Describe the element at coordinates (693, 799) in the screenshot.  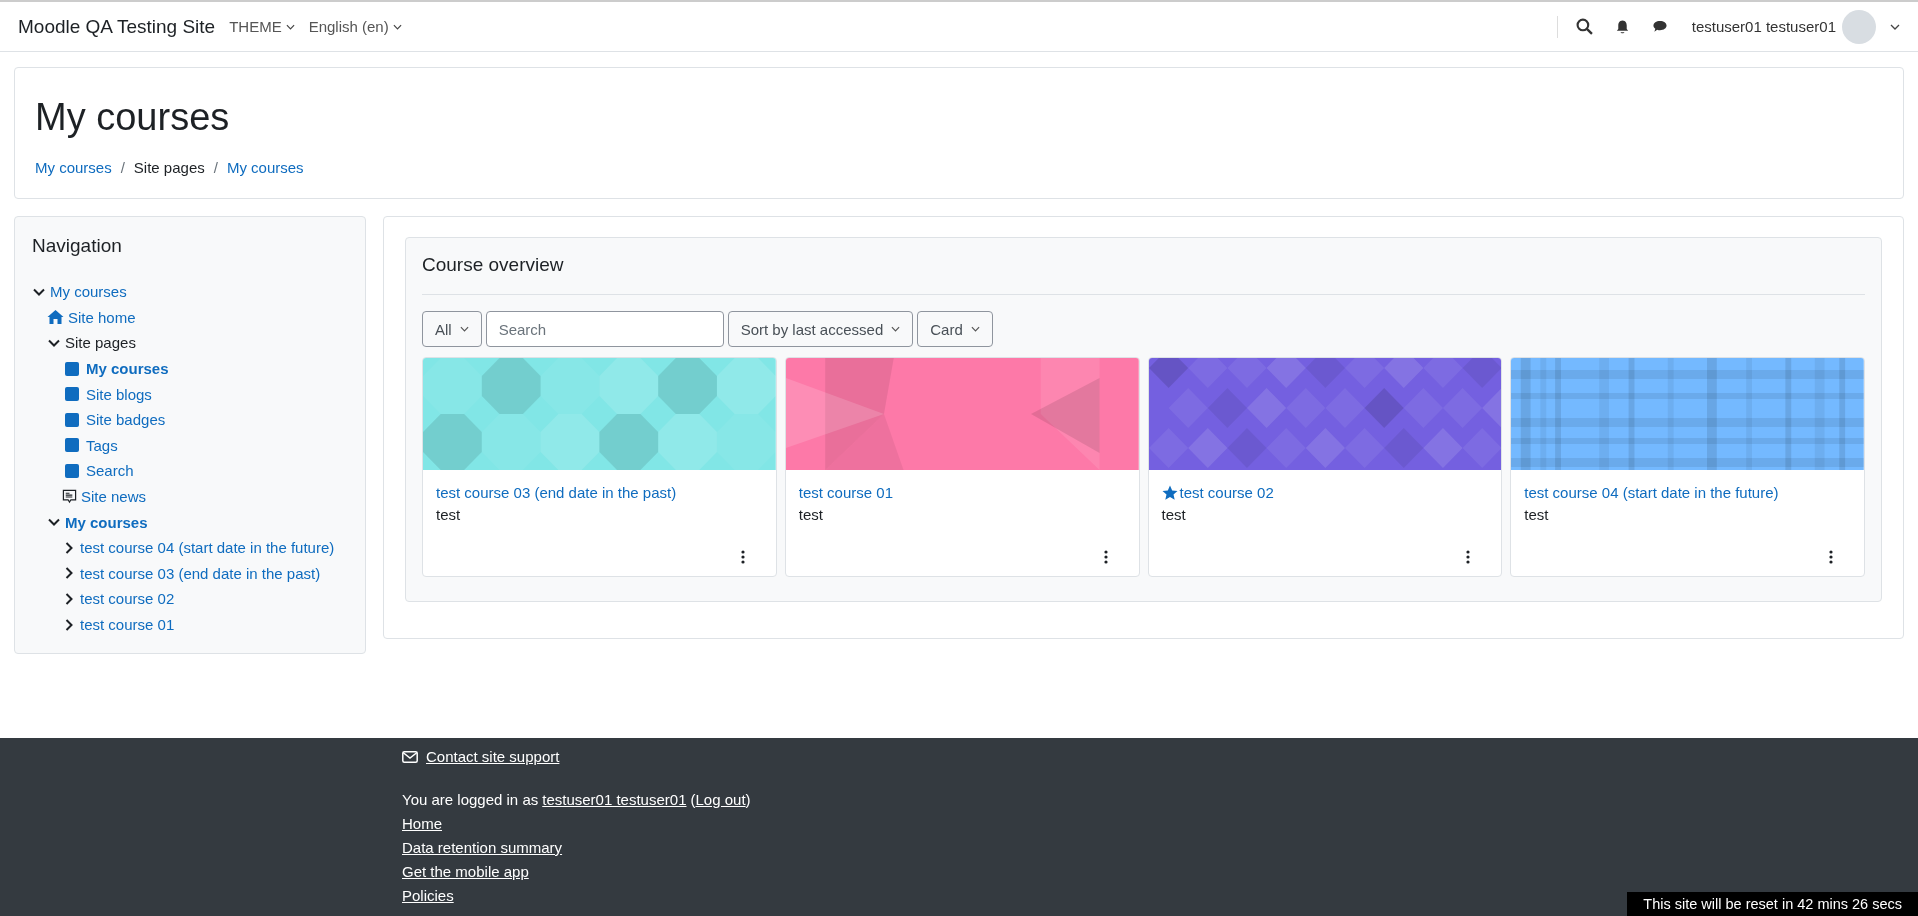
I see `parenthesis: (` at that location.